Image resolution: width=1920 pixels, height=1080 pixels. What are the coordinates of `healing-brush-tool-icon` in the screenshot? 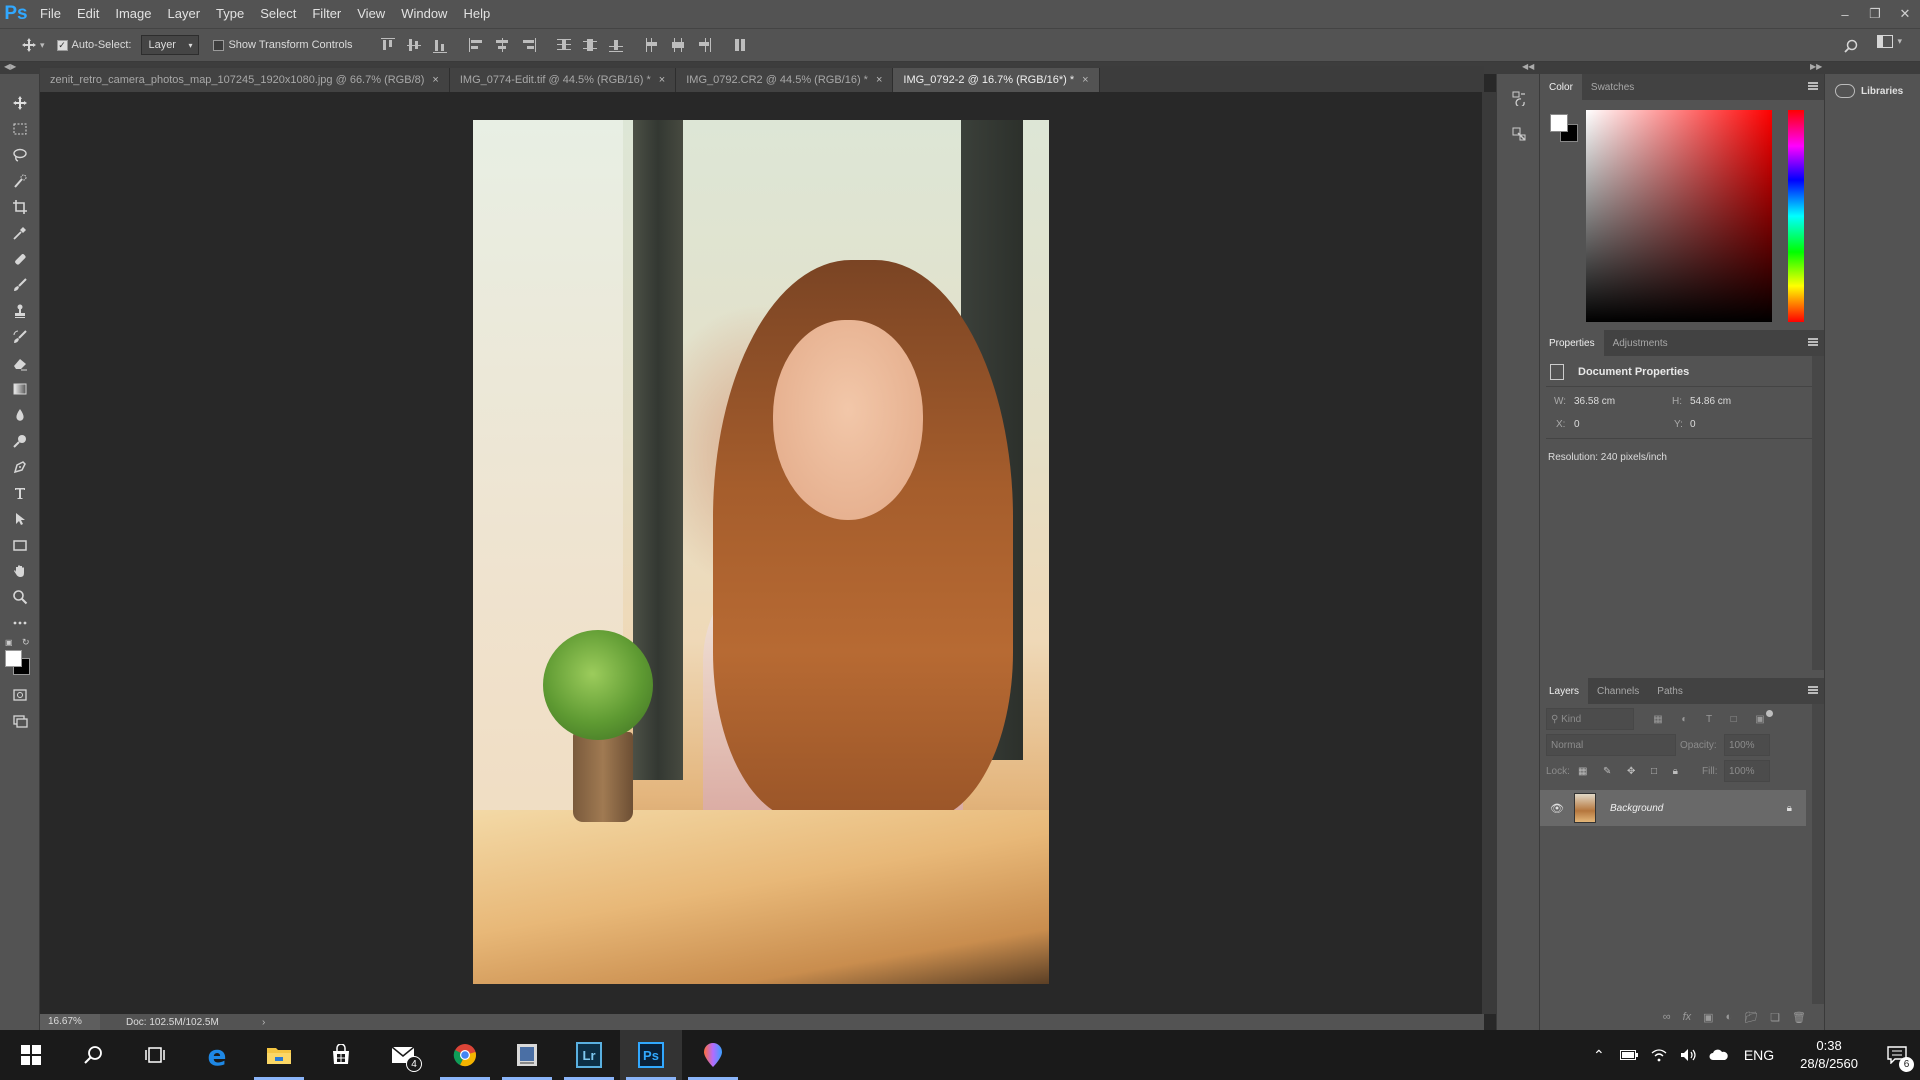 It's located at (20, 259).